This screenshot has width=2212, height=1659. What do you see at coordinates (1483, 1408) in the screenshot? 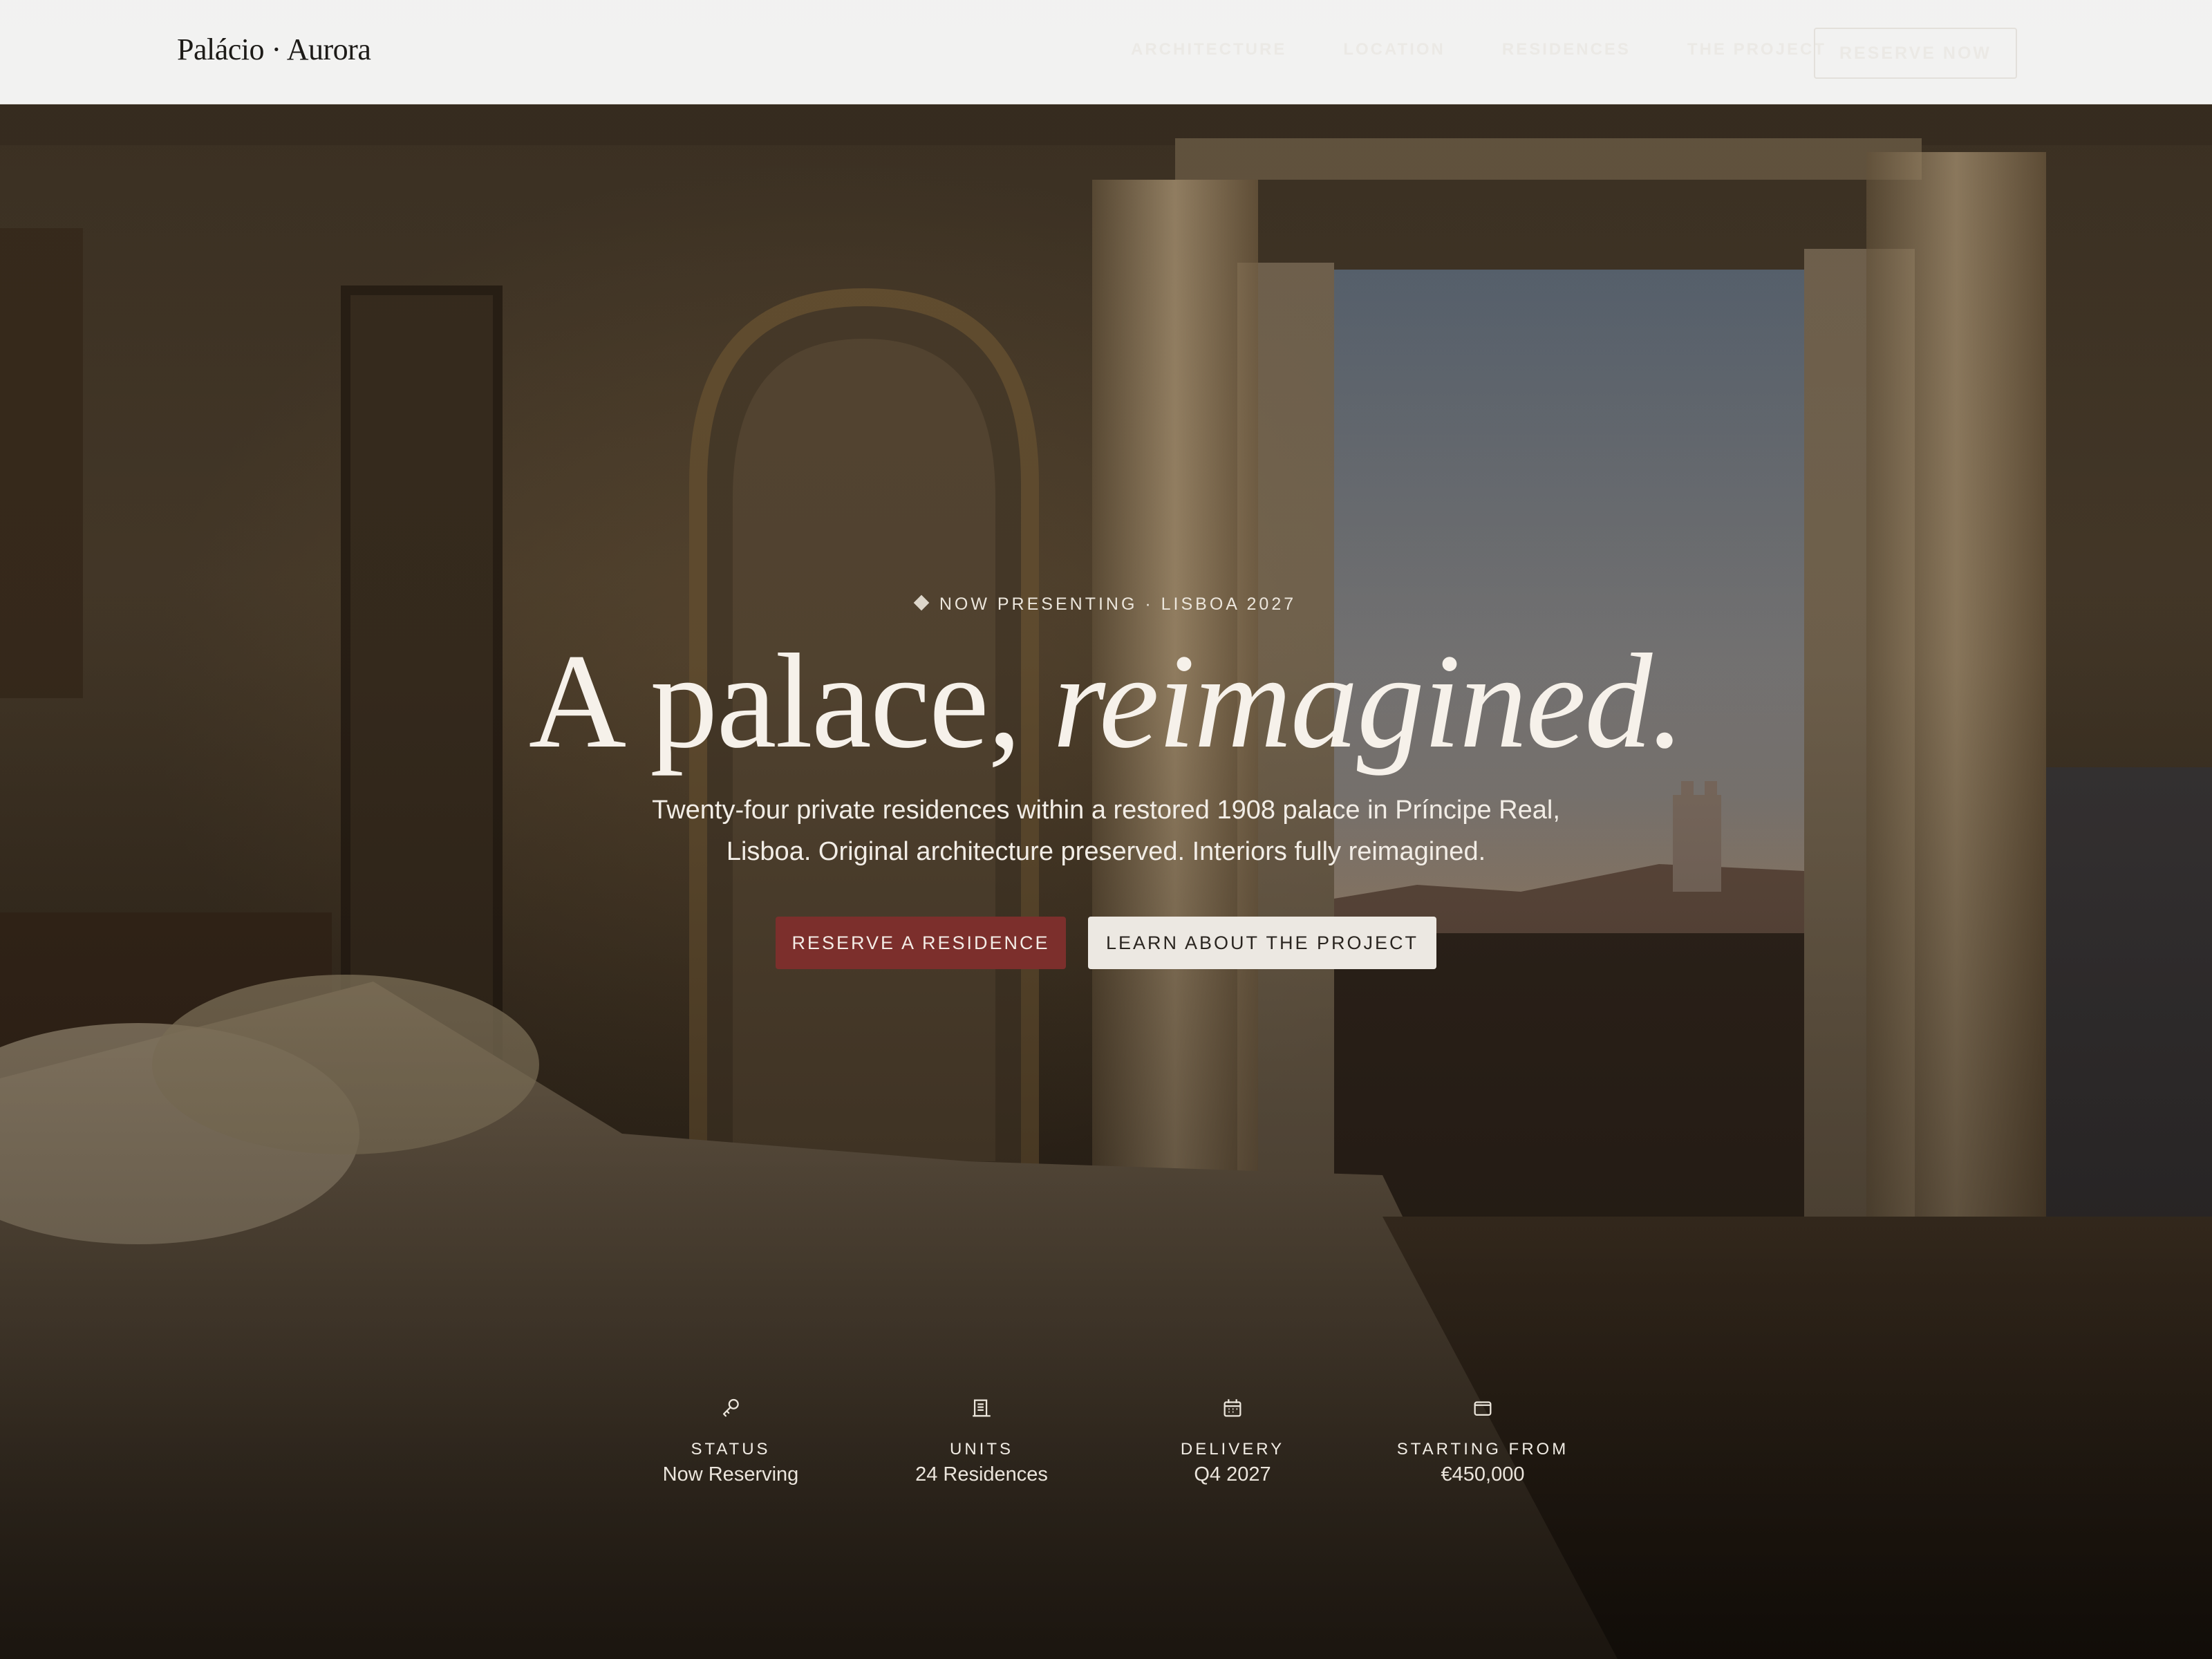
I see `wallet-icon` at bounding box center [1483, 1408].